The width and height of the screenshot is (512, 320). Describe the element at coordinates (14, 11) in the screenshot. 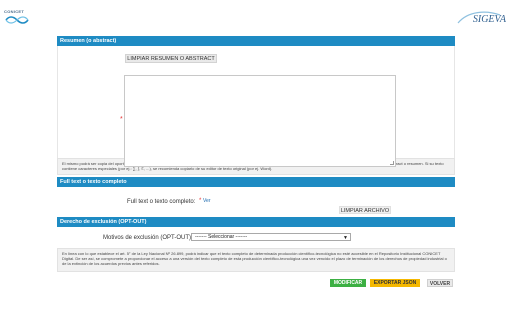

I see `conicet-logo-text: CONICET` at that location.